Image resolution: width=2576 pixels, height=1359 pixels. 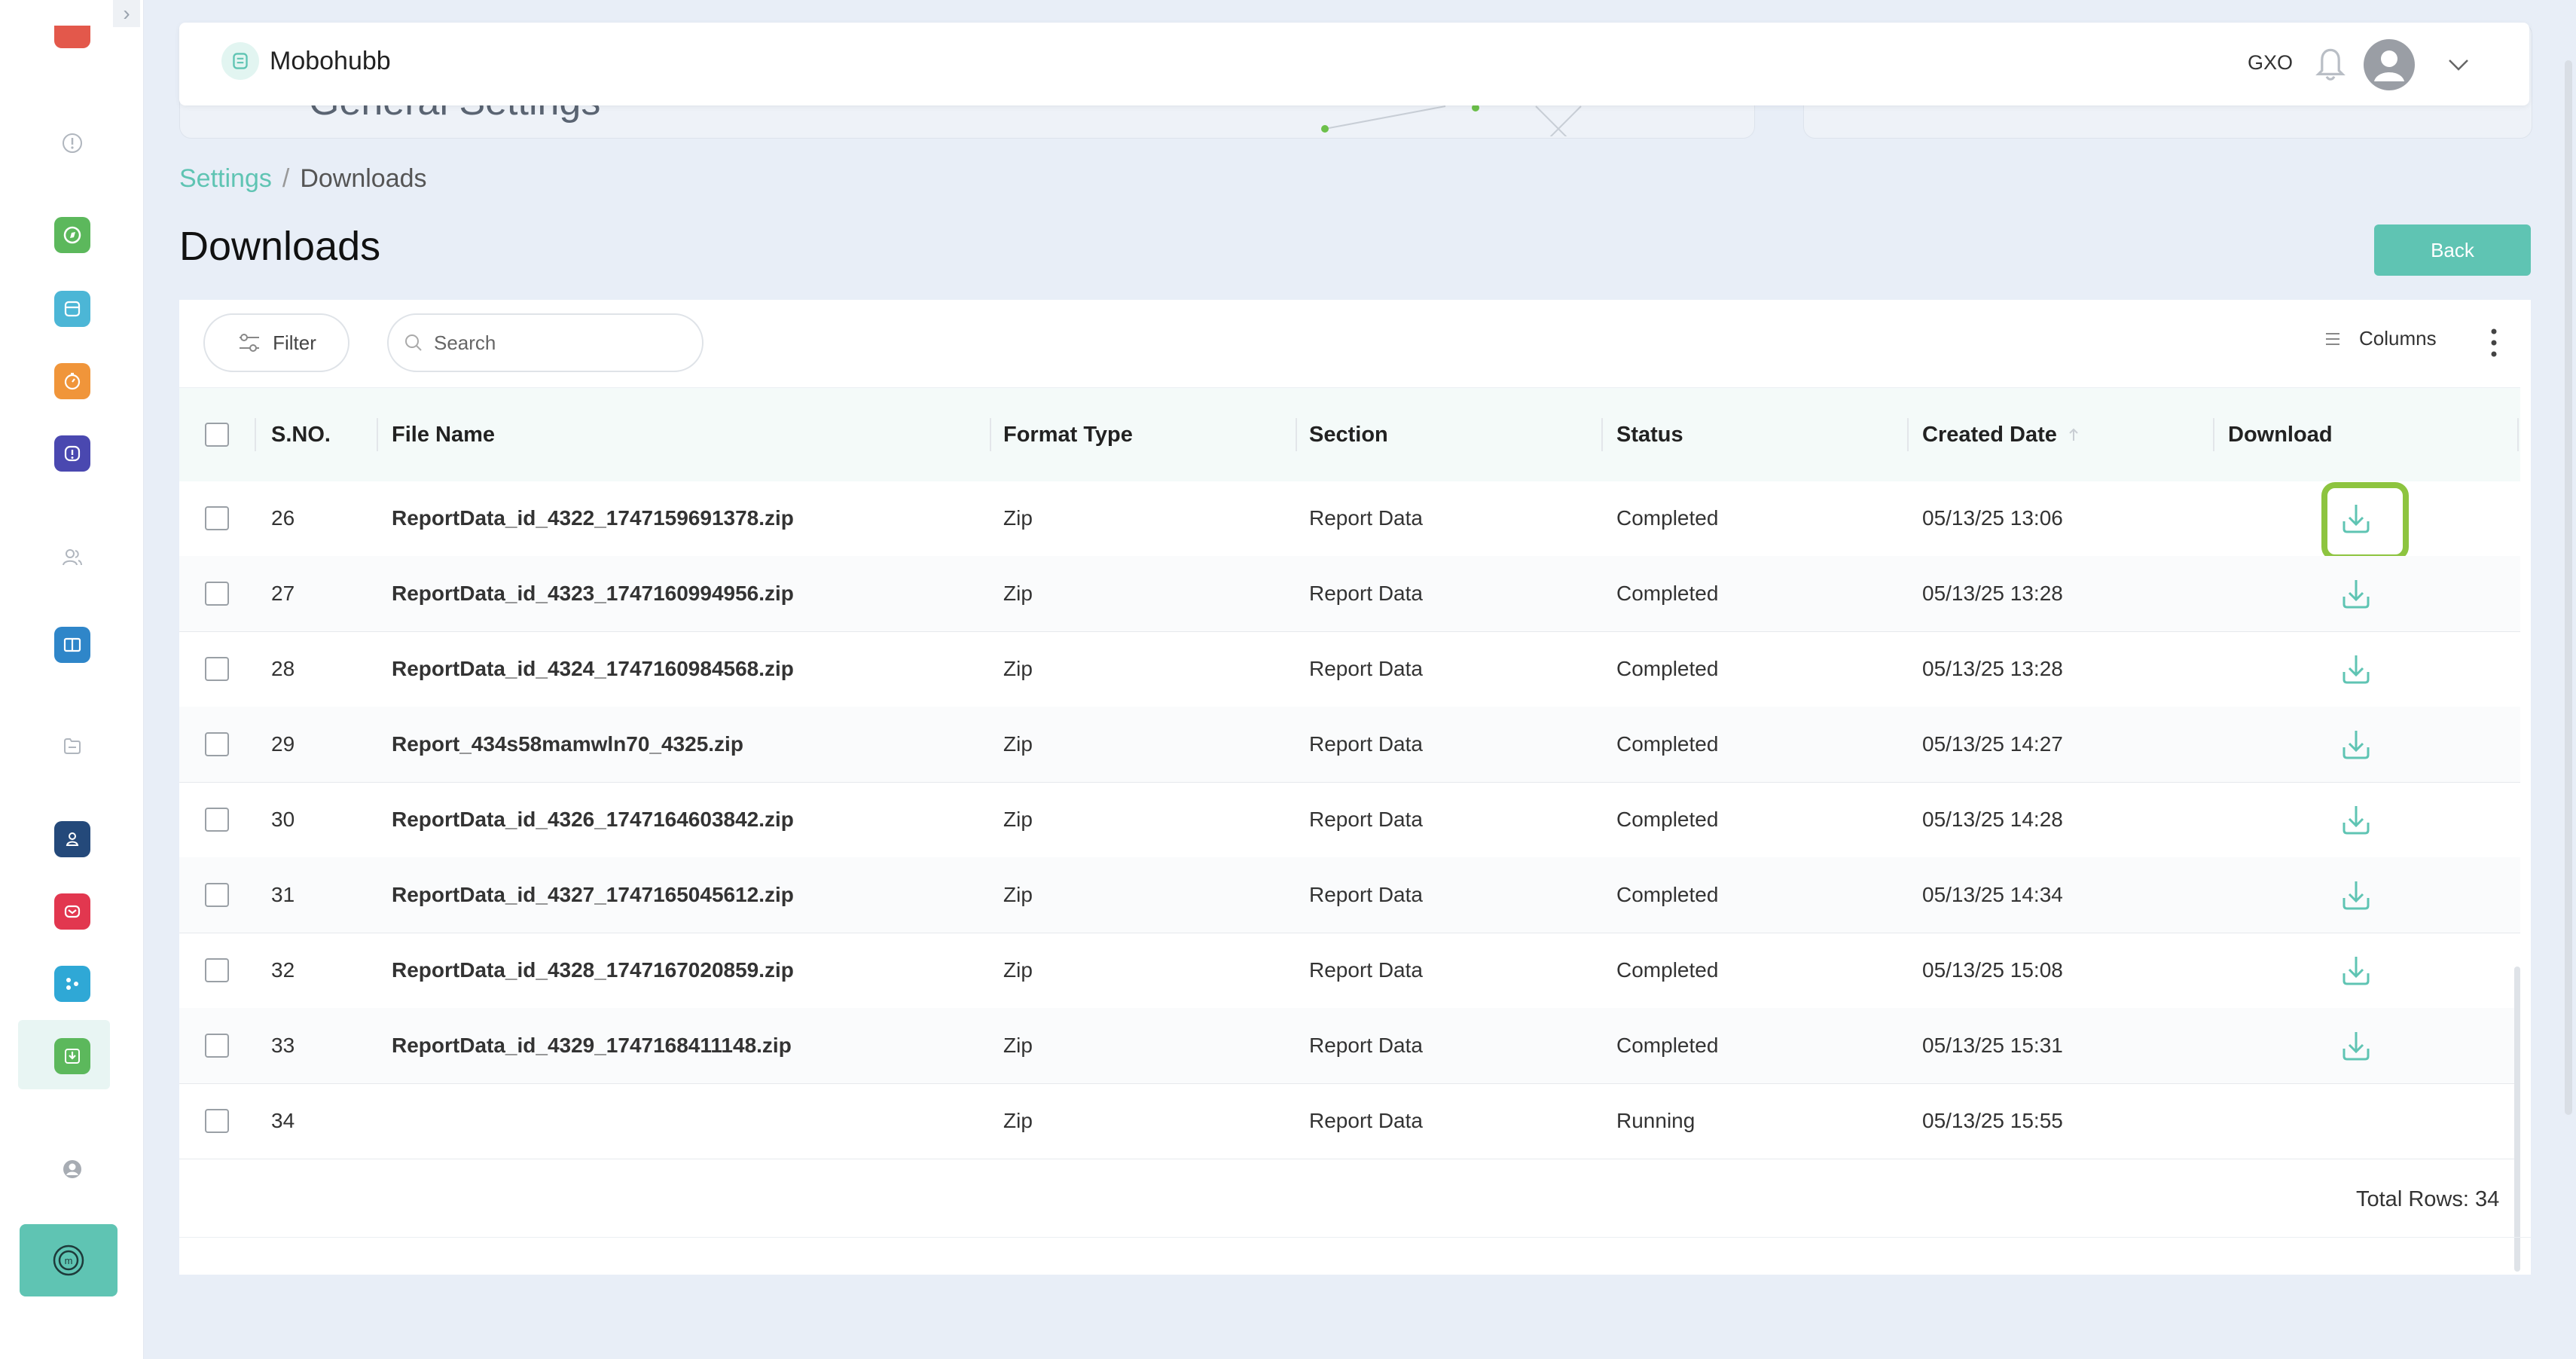 I want to click on camera-icon, so click(x=72, y=37).